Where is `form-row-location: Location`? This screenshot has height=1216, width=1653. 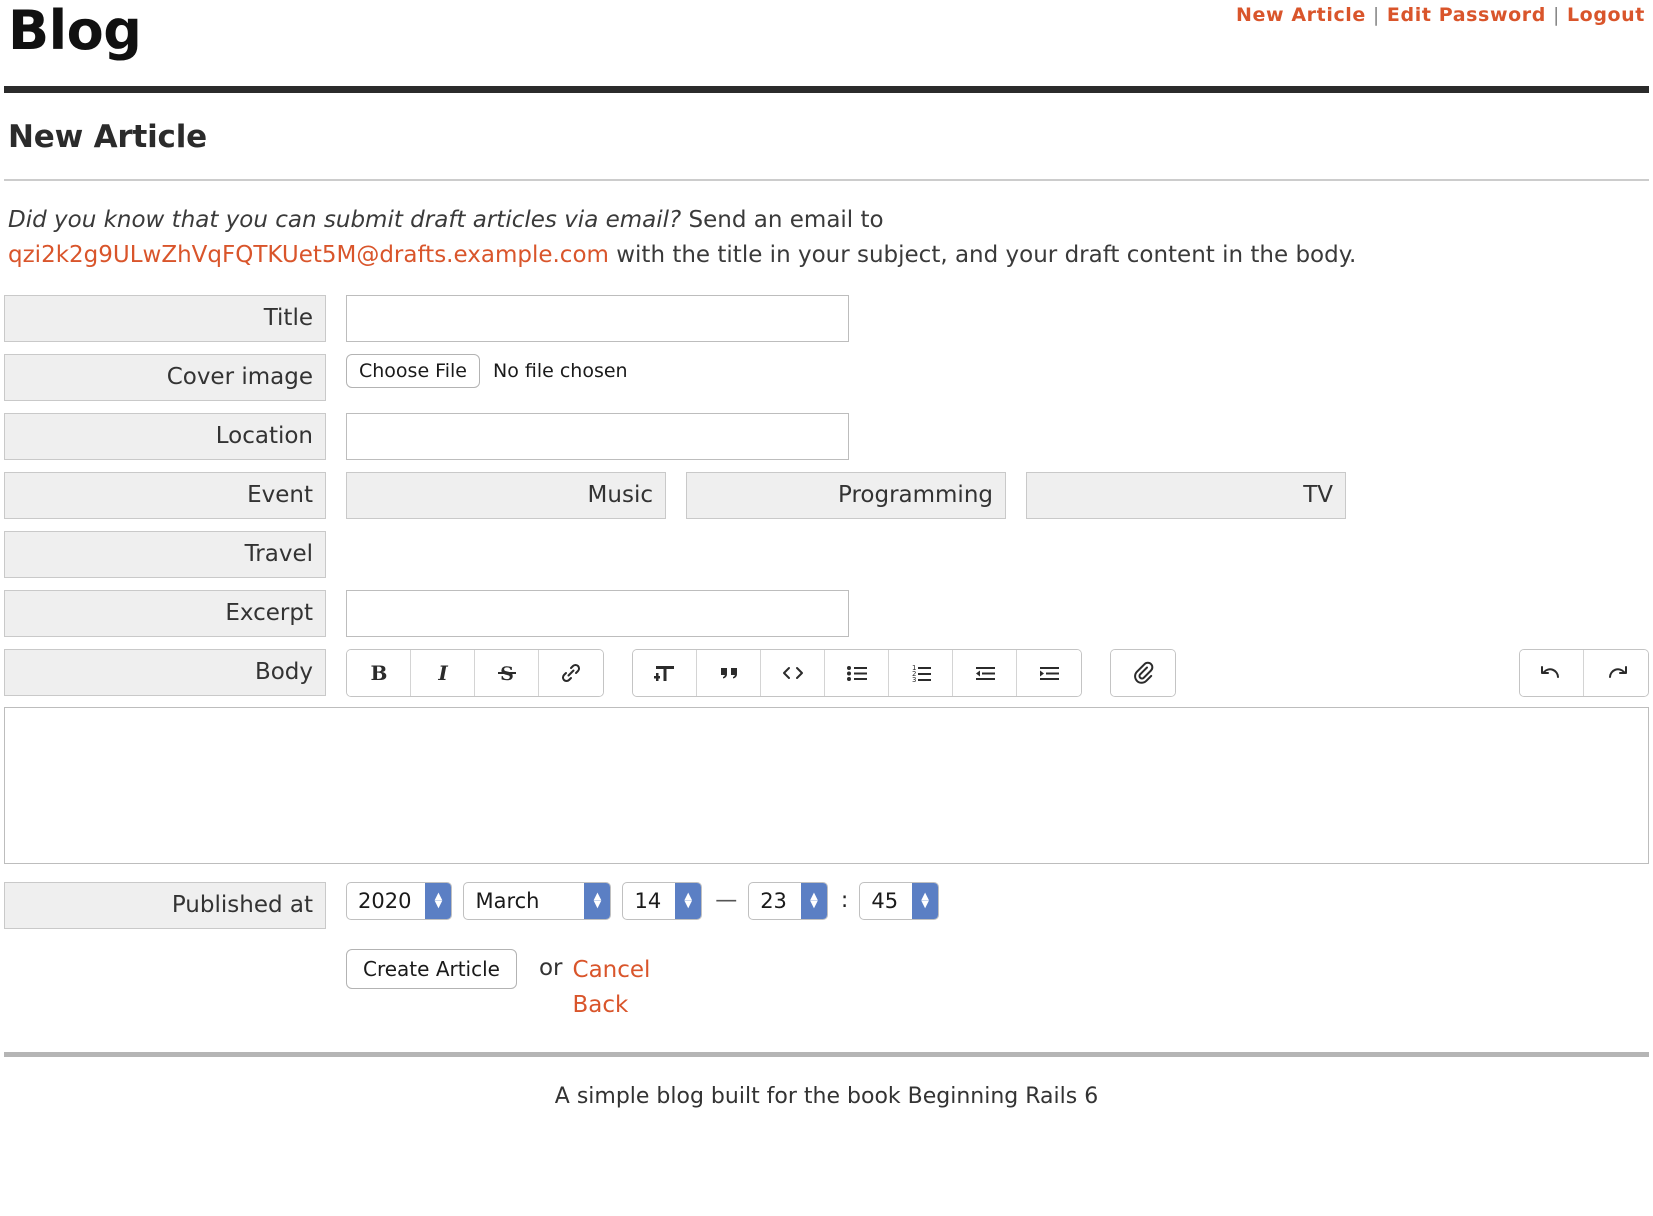
form-row-location: Location is located at coordinates (826, 436).